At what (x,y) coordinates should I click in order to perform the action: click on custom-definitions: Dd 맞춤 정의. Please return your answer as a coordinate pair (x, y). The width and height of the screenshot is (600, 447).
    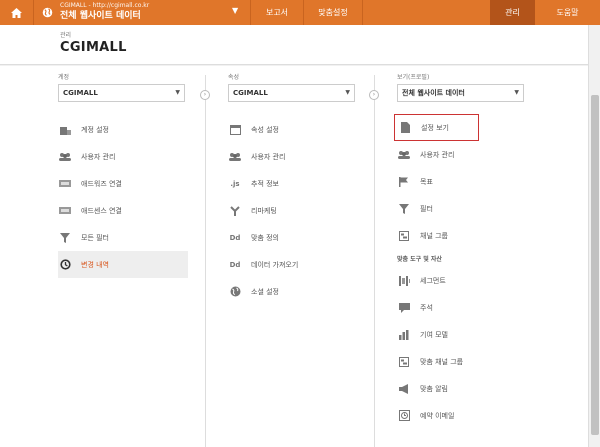
    Looking at the image, I should click on (293, 237).